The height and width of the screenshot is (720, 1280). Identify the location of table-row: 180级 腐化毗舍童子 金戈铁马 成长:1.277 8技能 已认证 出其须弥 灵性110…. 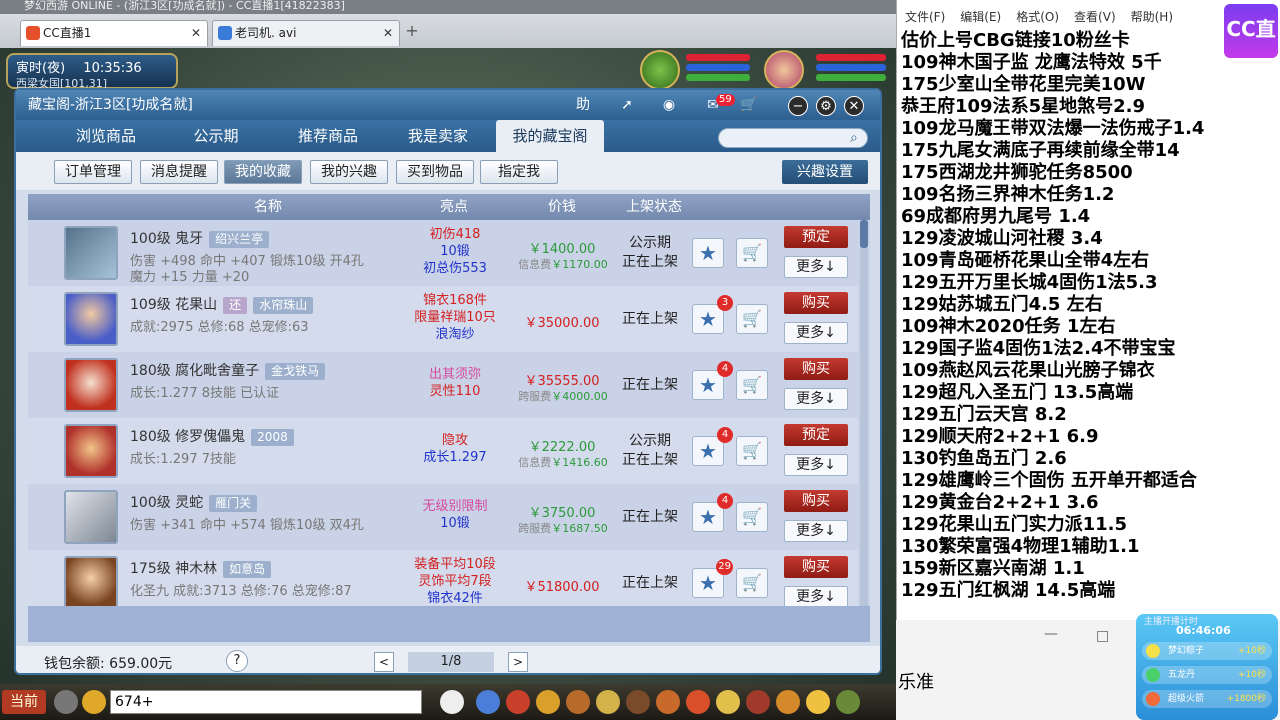
(443, 385).